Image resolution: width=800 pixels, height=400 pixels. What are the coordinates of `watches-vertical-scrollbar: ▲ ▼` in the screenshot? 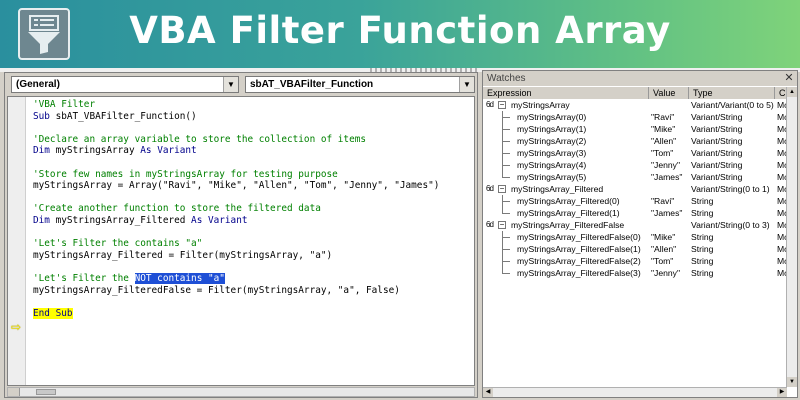 It's located at (791, 237).